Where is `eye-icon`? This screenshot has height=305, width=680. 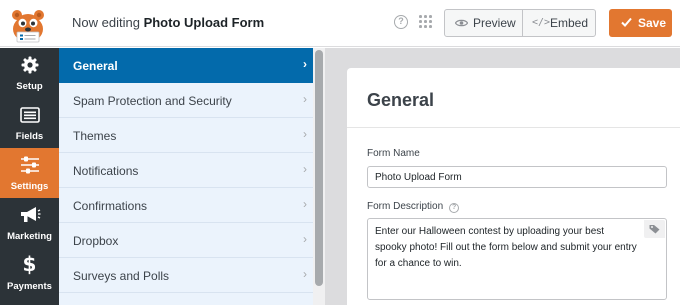 eye-icon is located at coordinates (461, 23).